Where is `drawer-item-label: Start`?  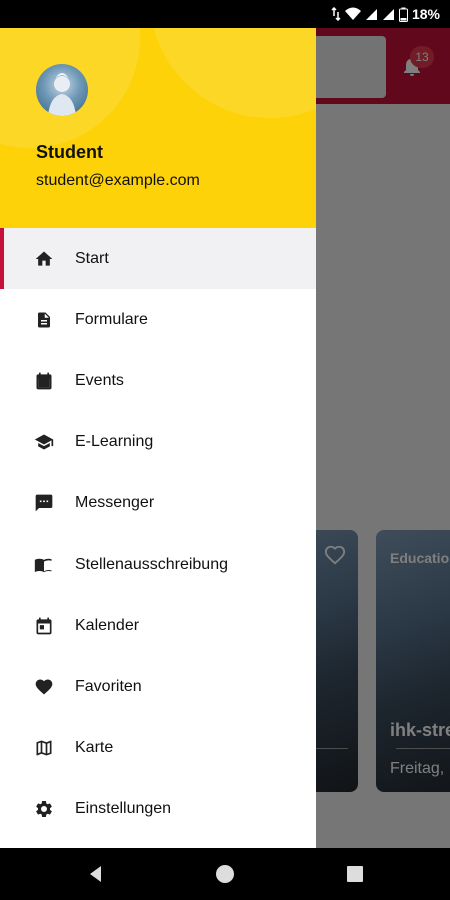
drawer-item-label: Start is located at coordinates (92, 258).